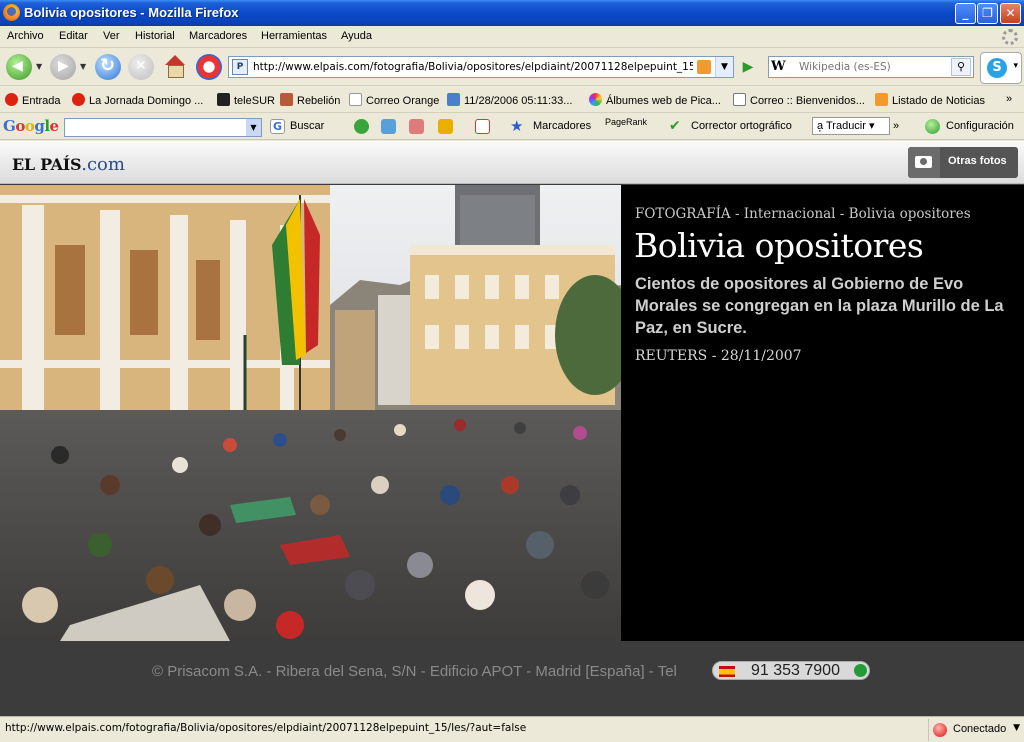 This screenshot has width=1024, height=742. What do you see at coordinates (1001, 68) in the screenshot?
I see `skype-addon-button` at bounding box center [1001, 68].